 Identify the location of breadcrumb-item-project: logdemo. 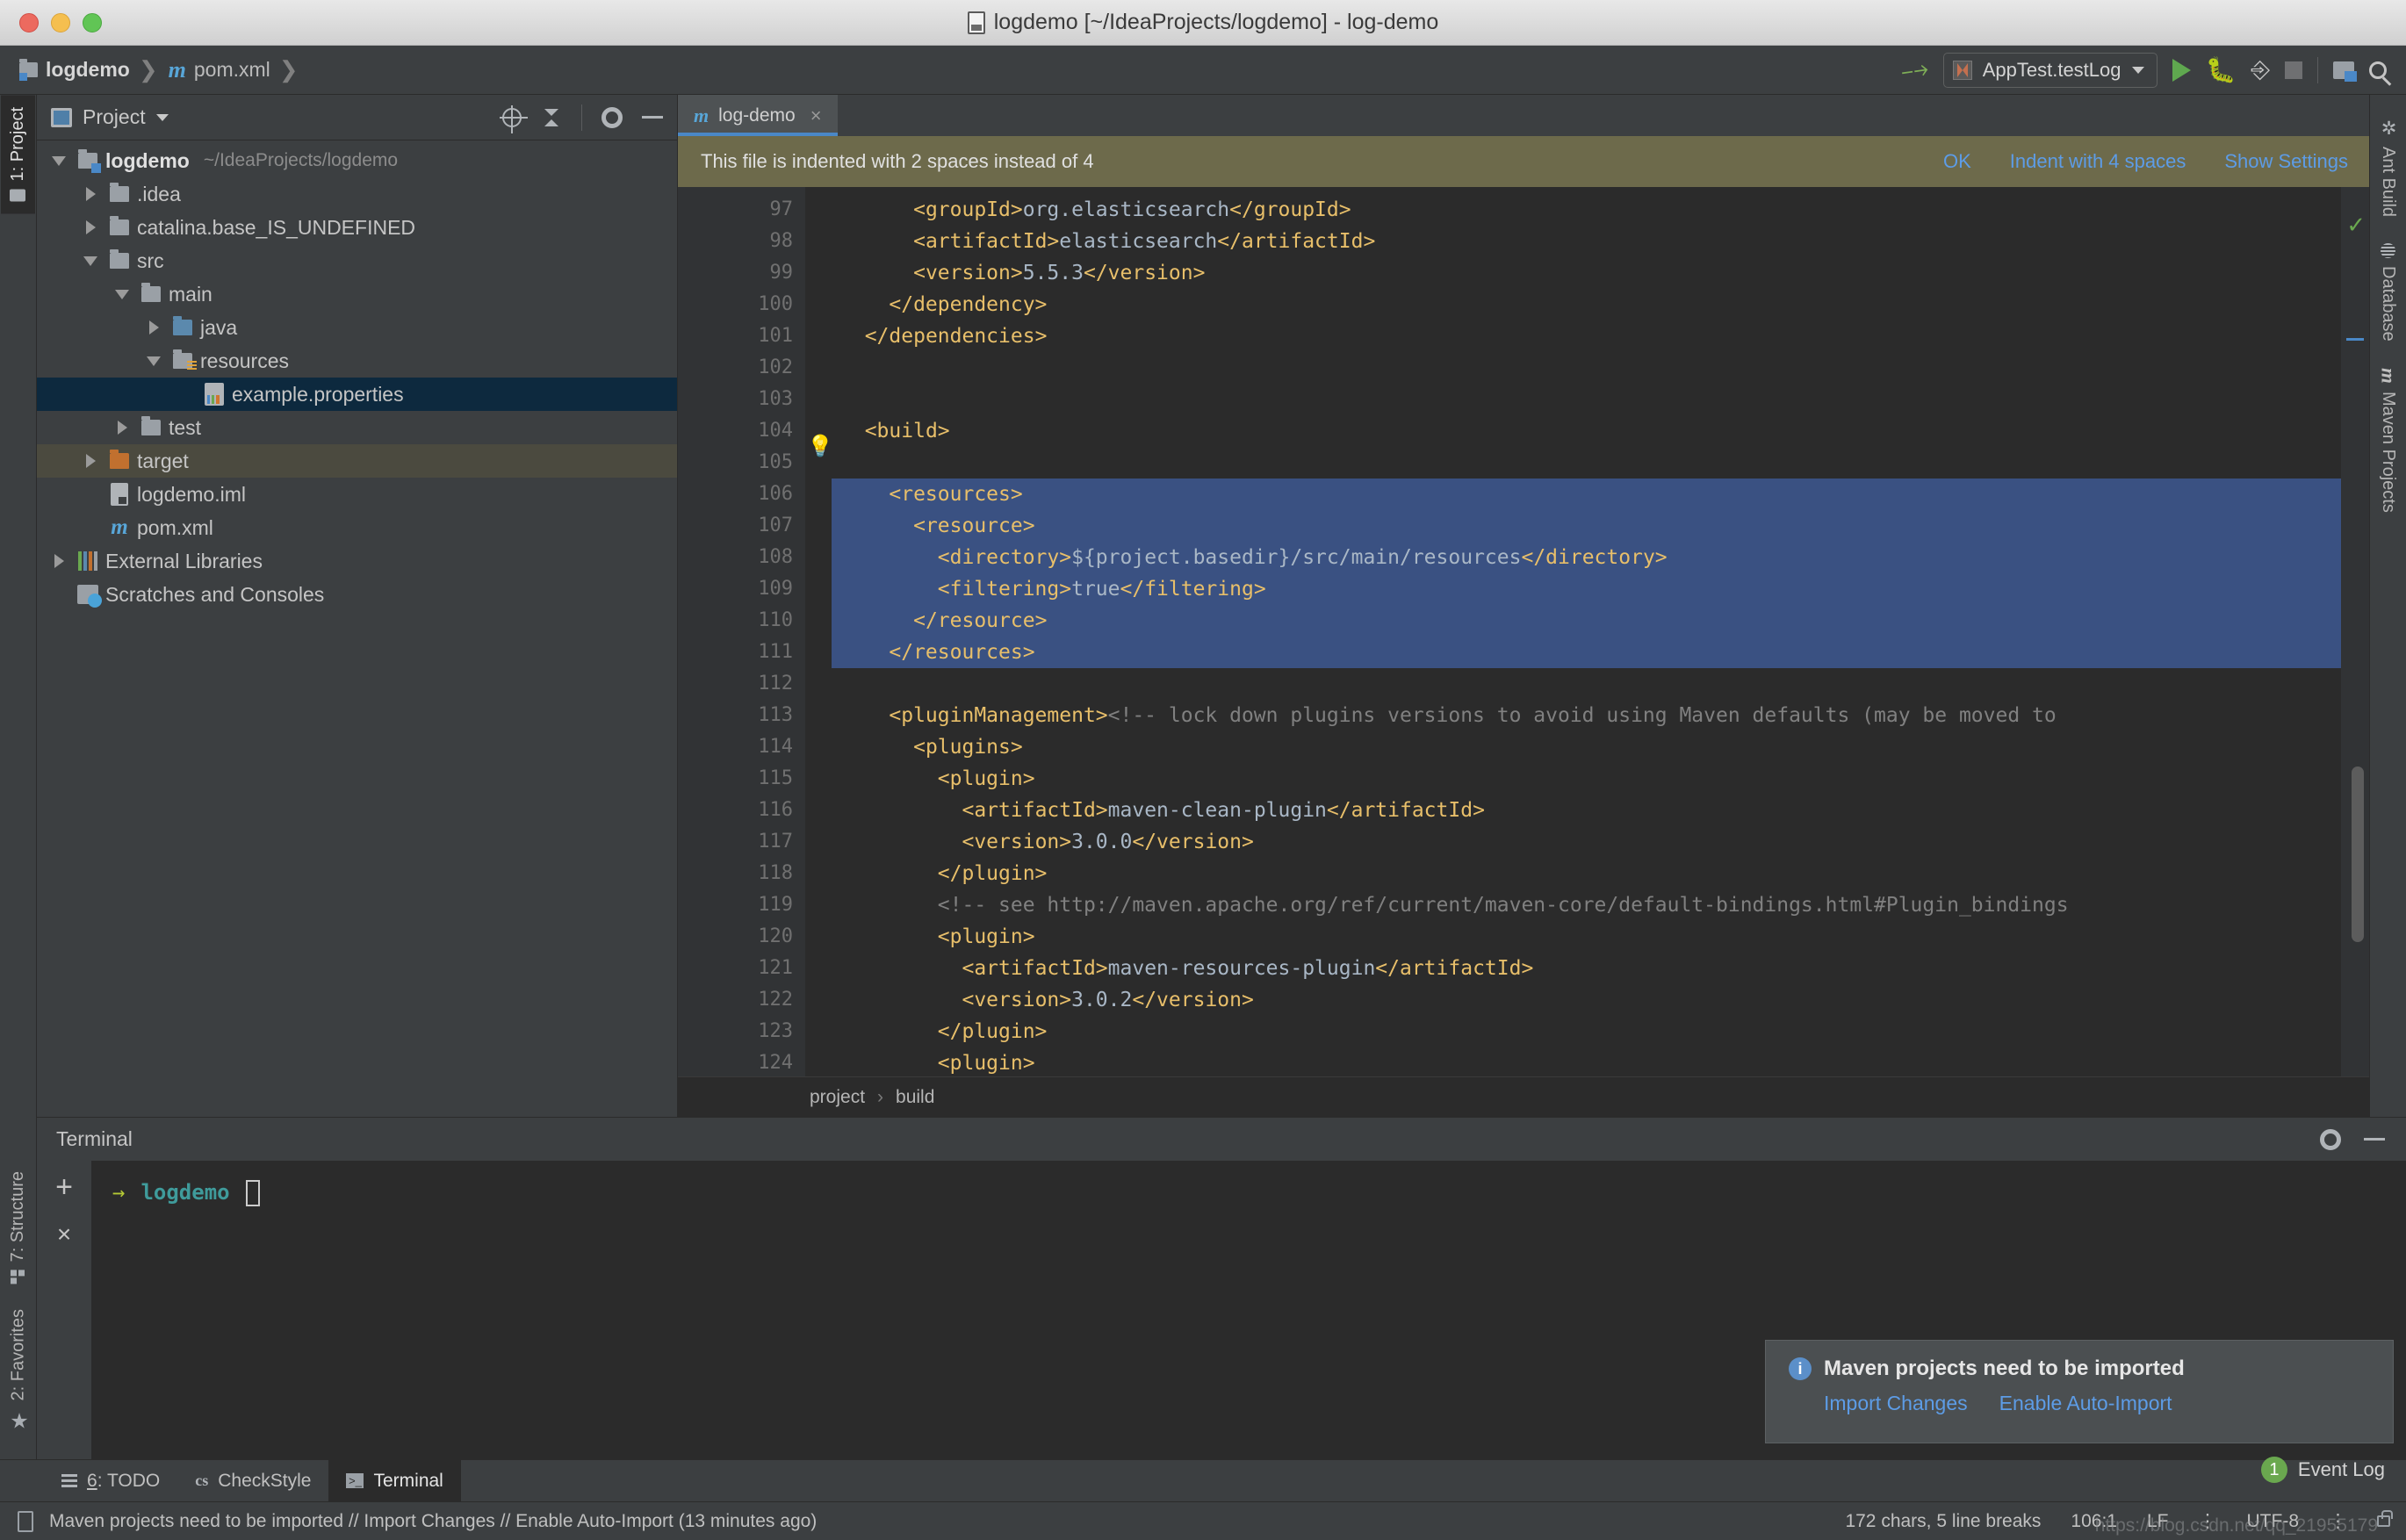
(77, 70).